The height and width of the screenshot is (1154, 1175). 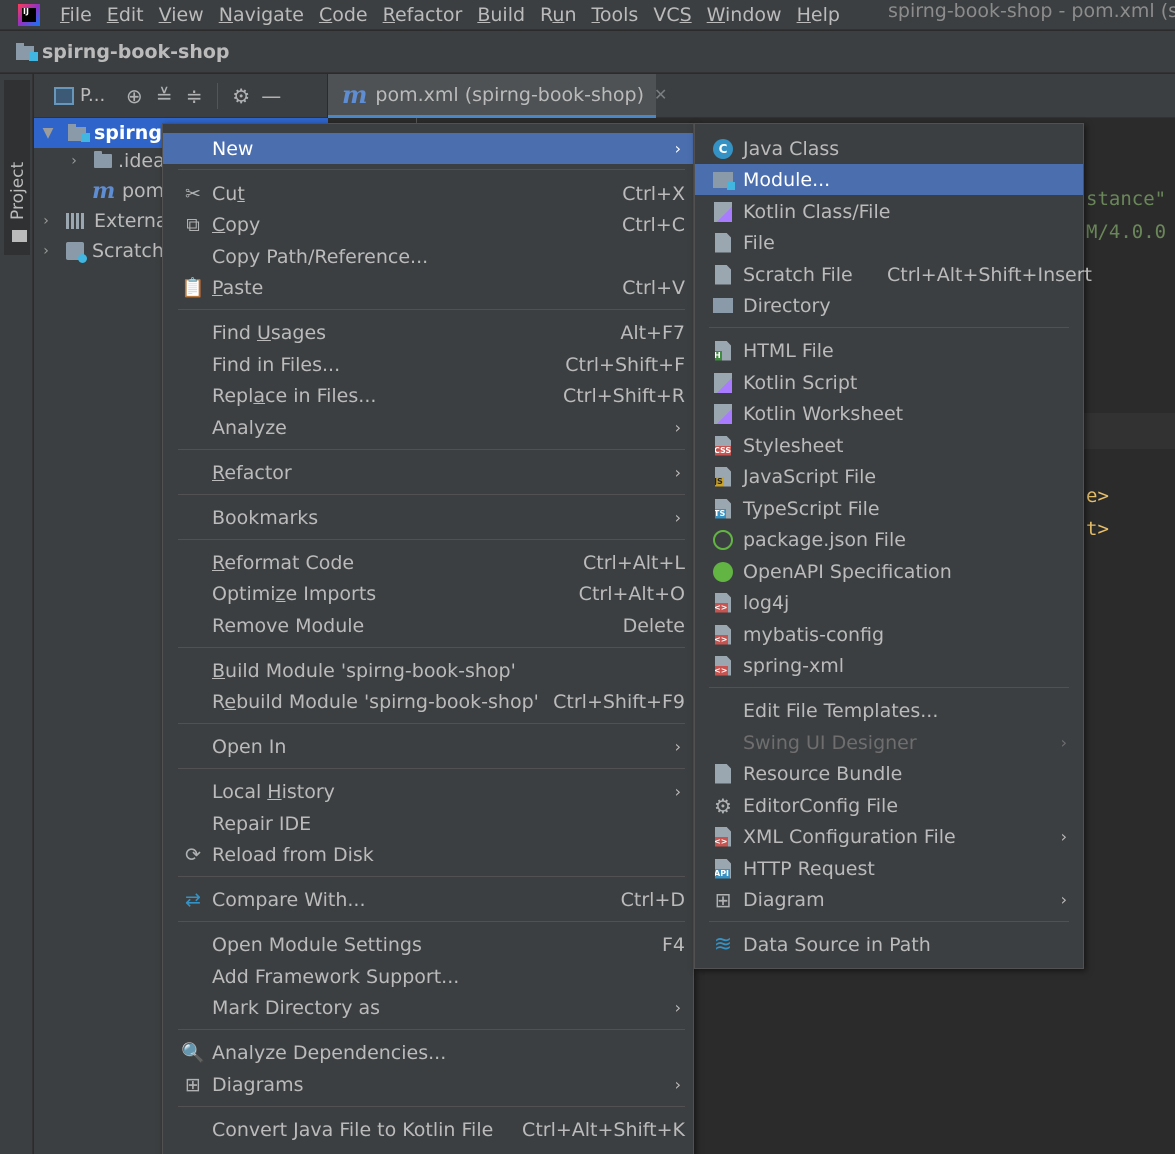 I want to click on menu-item-mark-directory-as: Mark Directory as ›, so click(x=428, y=1007).